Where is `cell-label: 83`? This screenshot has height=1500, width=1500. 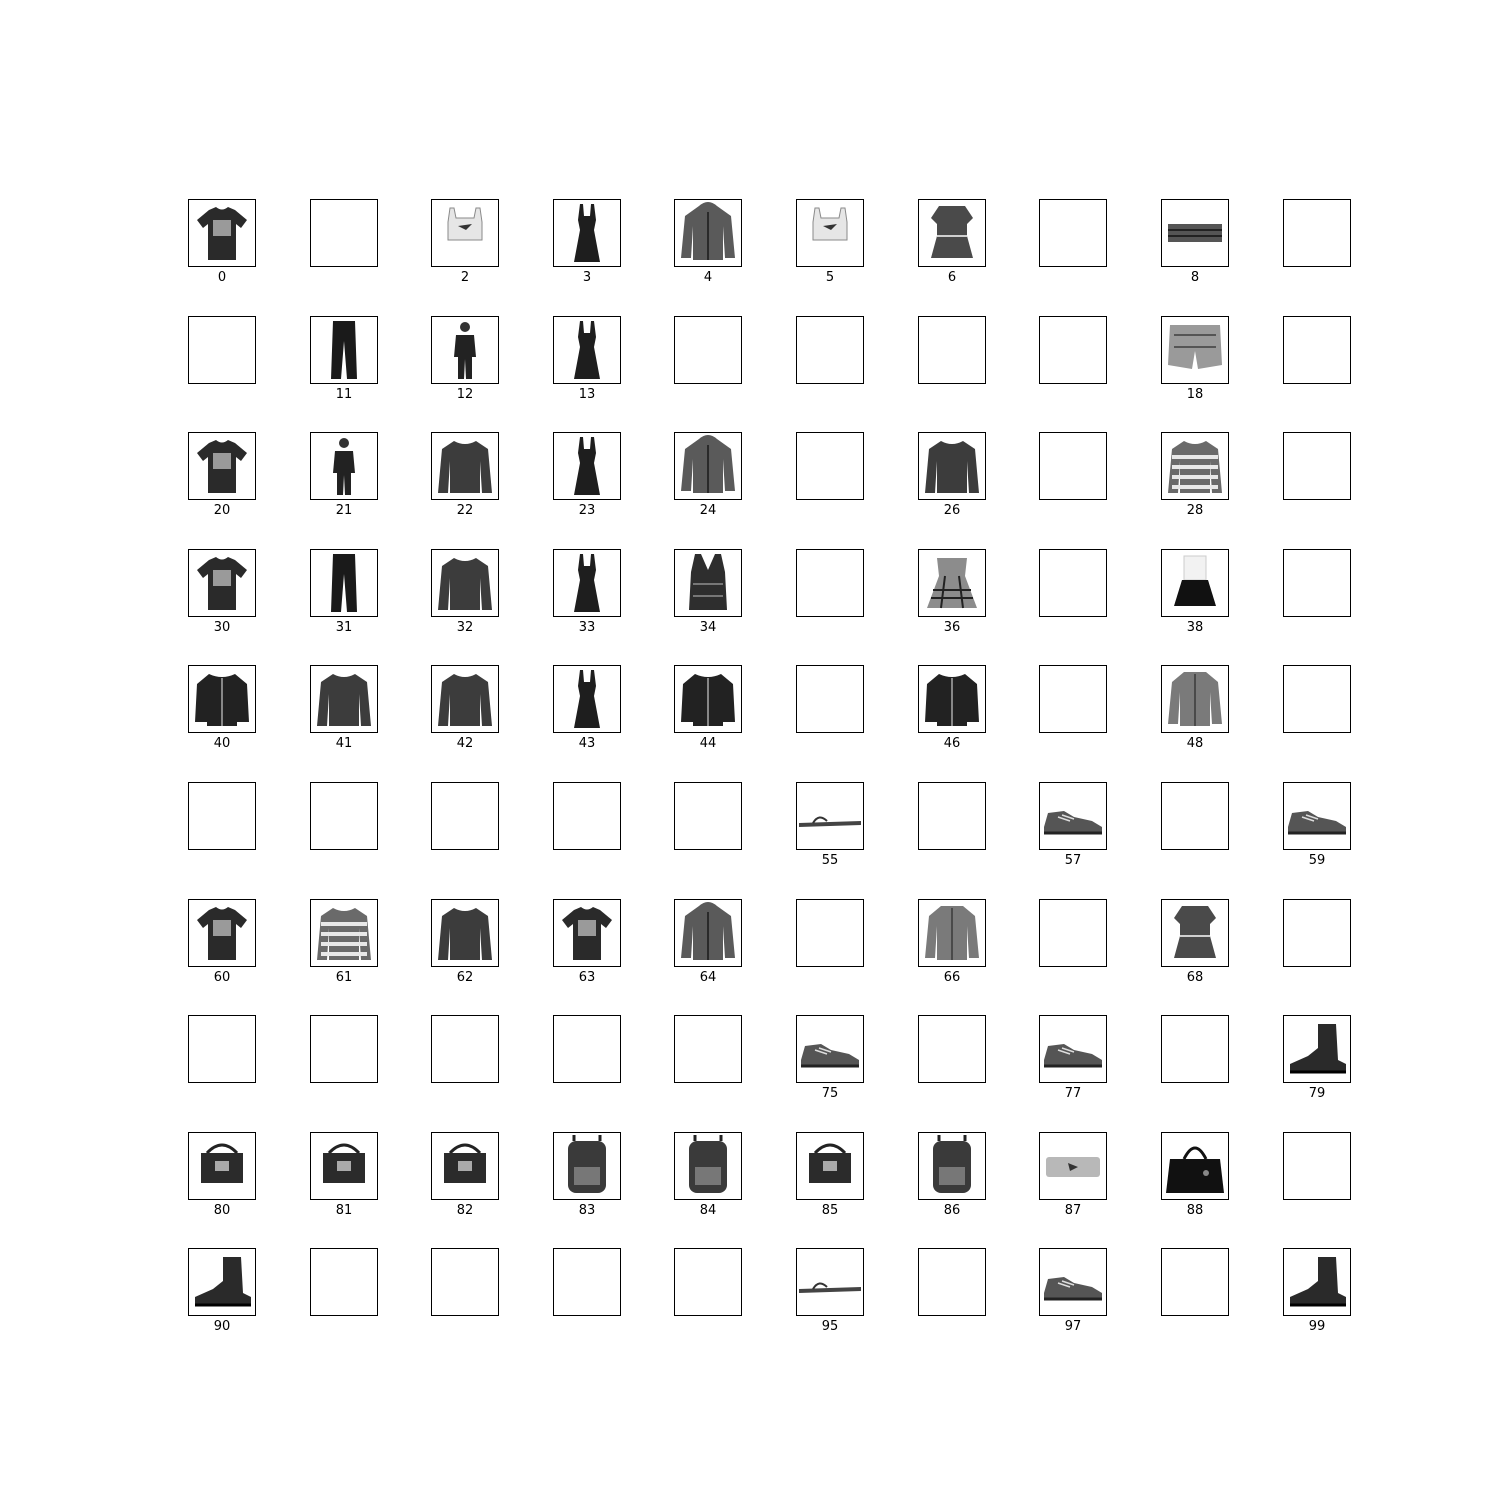
cell-label: 83 is located at coordinates (587, 1210).